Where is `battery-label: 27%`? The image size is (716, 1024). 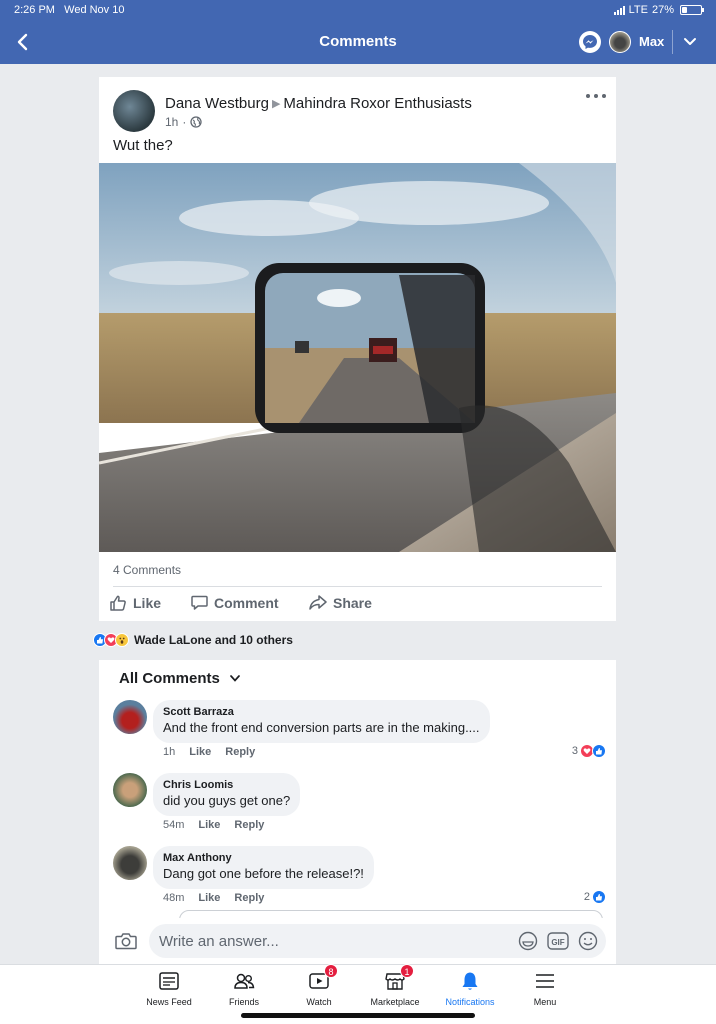
battery-label: 27% is located at coordinates (662, 10).